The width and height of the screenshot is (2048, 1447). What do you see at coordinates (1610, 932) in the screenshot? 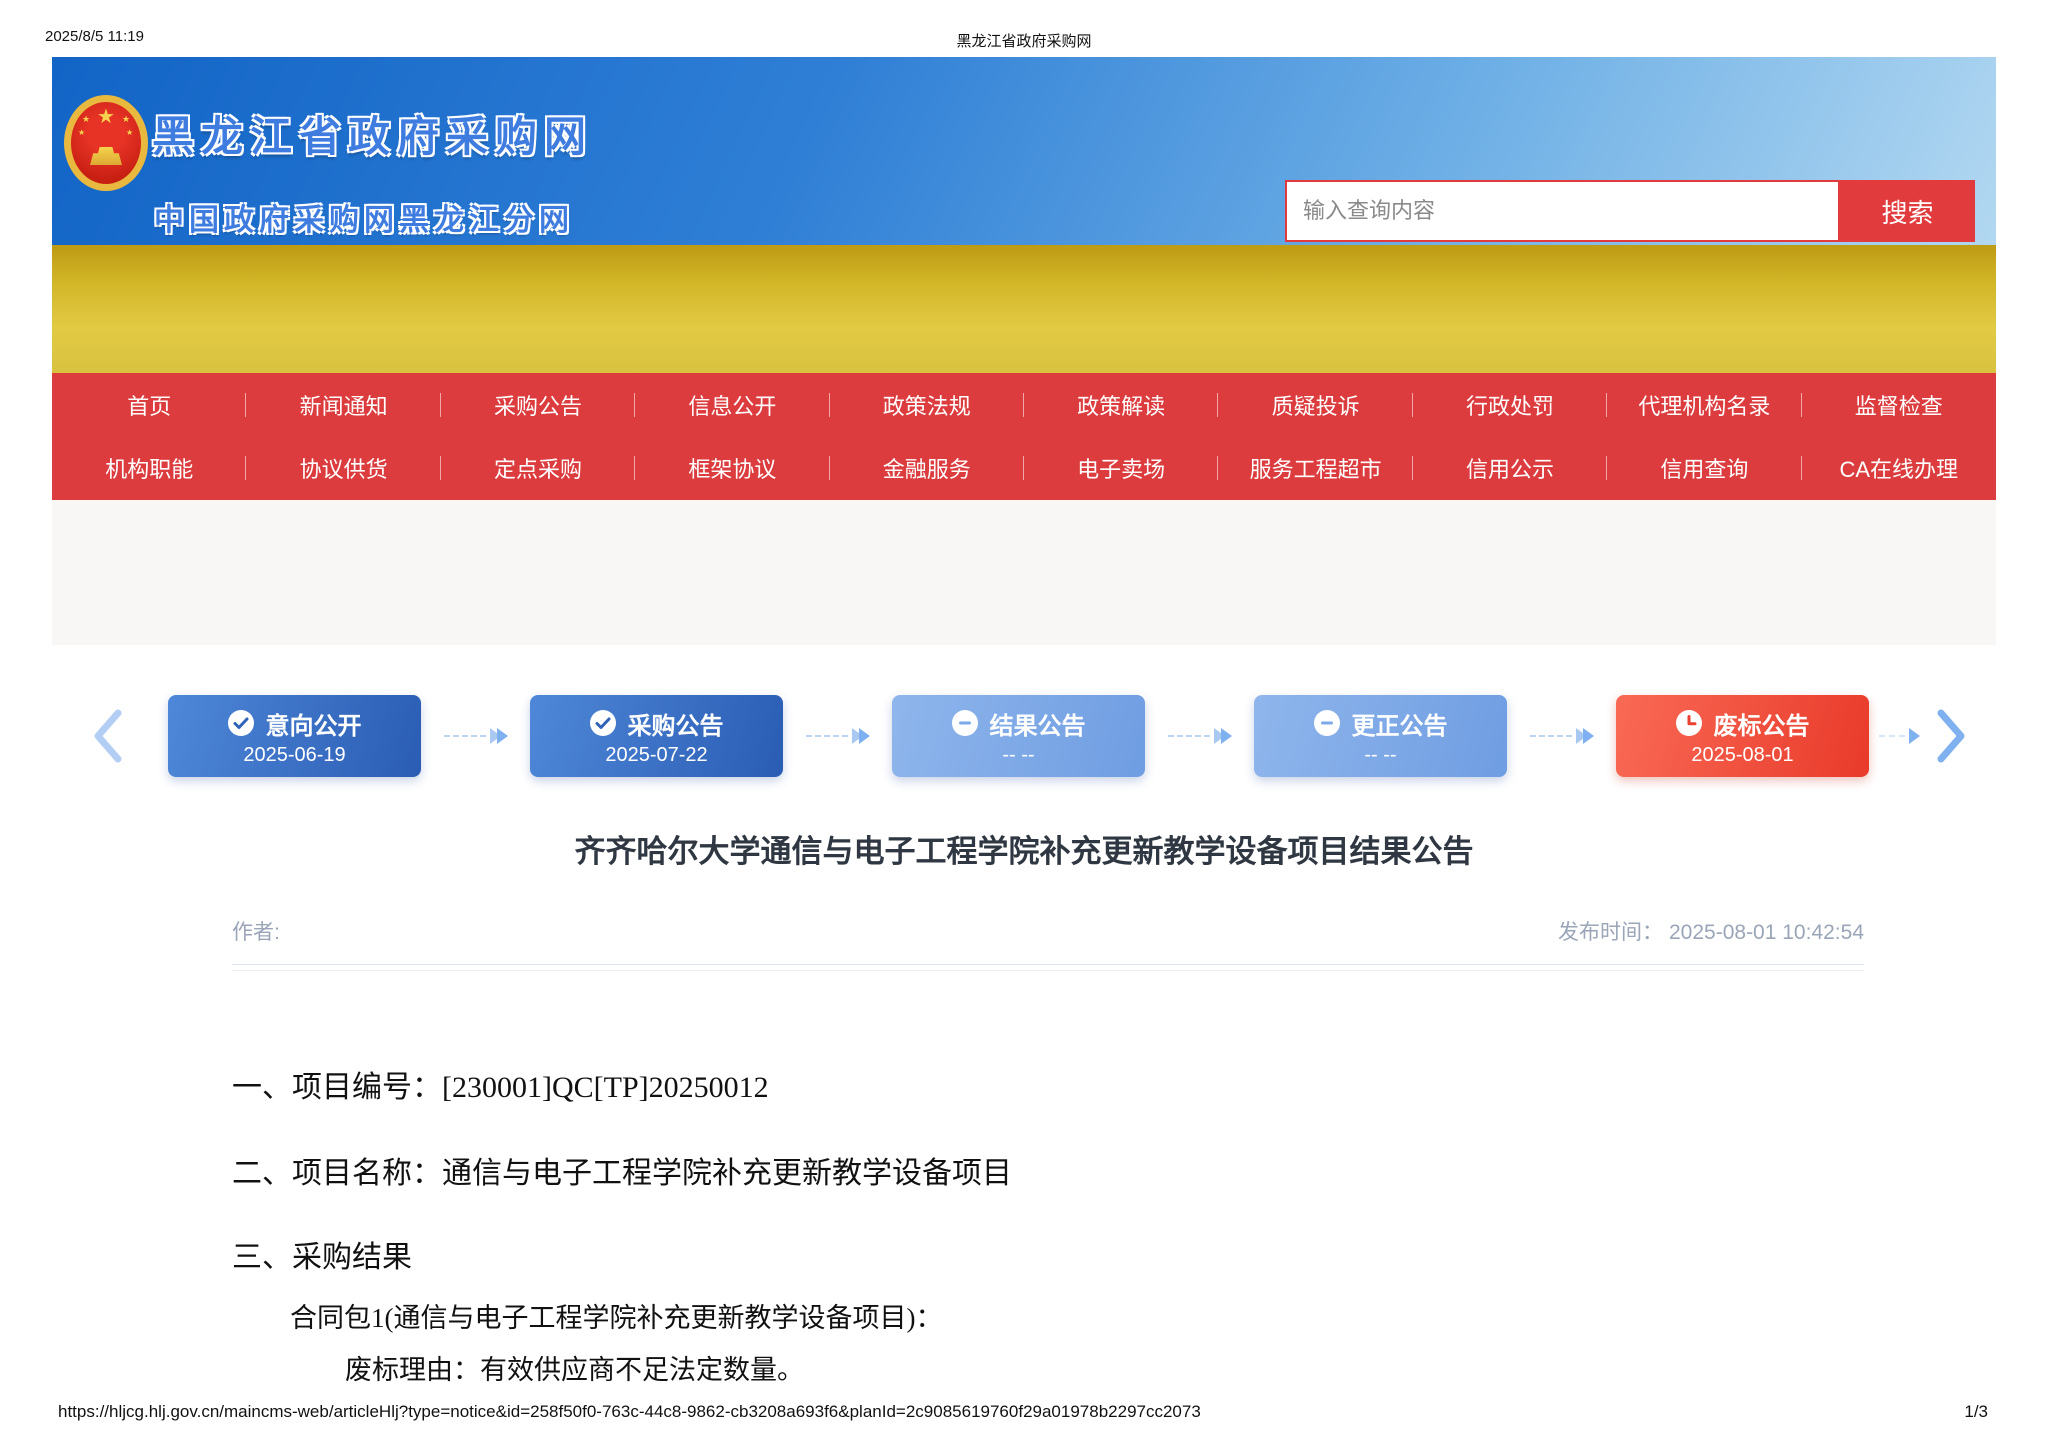
I see `publish-label: 发布时间：` at bounding box center [1610, 932].